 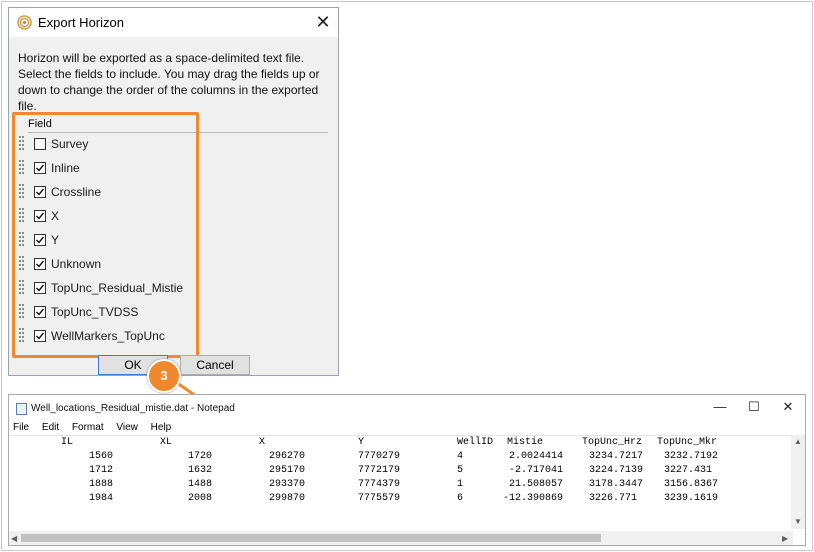 What do you see at coordinates (67, 442) in the screenshot?
I see `column-header: IL` at bounding box center [67, 442].